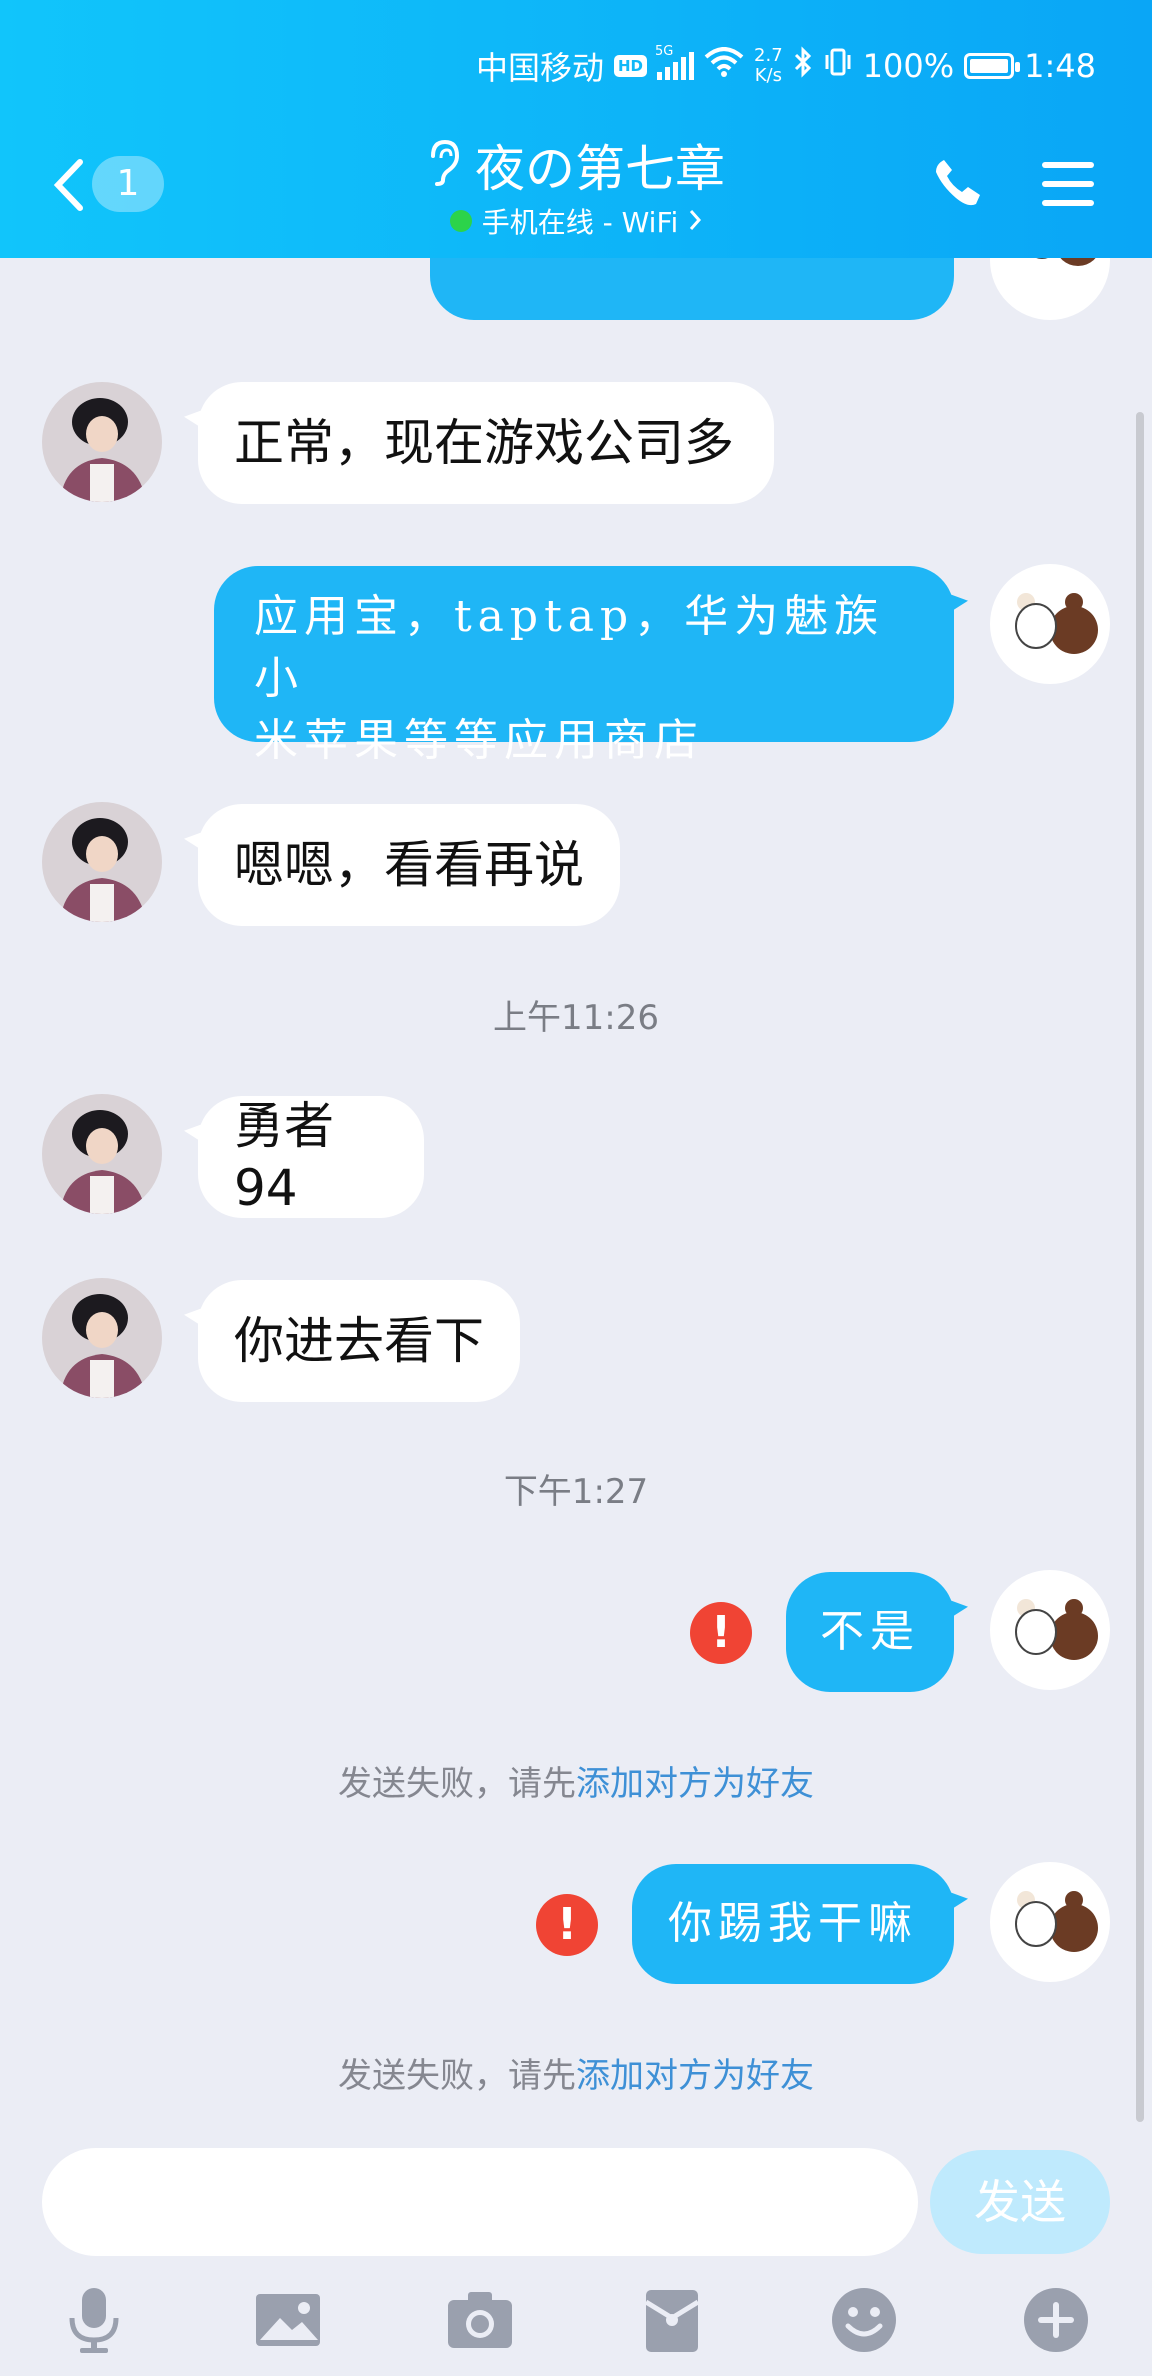 This screenshot has height=2376, width=1152. What do you see at coordinates (675, 62) in the screenshot?
I see `signal-icon: 5G` at bounding box center [675, 62].